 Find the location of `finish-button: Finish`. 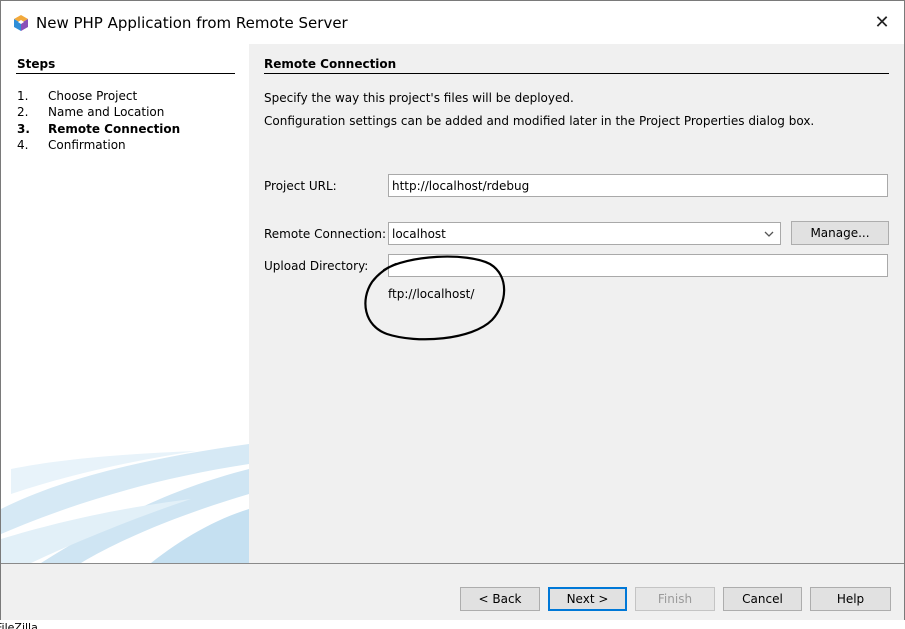

finish-button: Finish is located at coordinates (675, 599).